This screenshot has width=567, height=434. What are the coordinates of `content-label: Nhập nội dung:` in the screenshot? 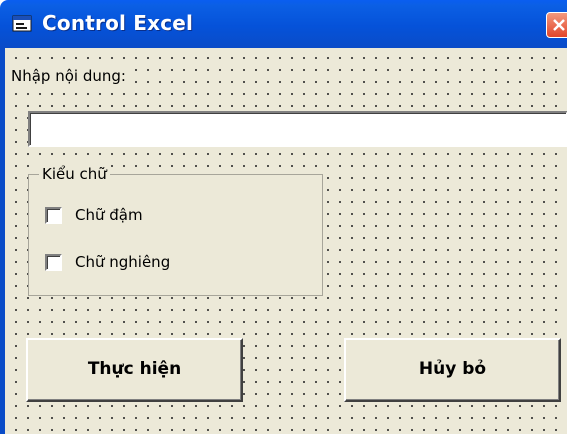 It's located at (69, 76).